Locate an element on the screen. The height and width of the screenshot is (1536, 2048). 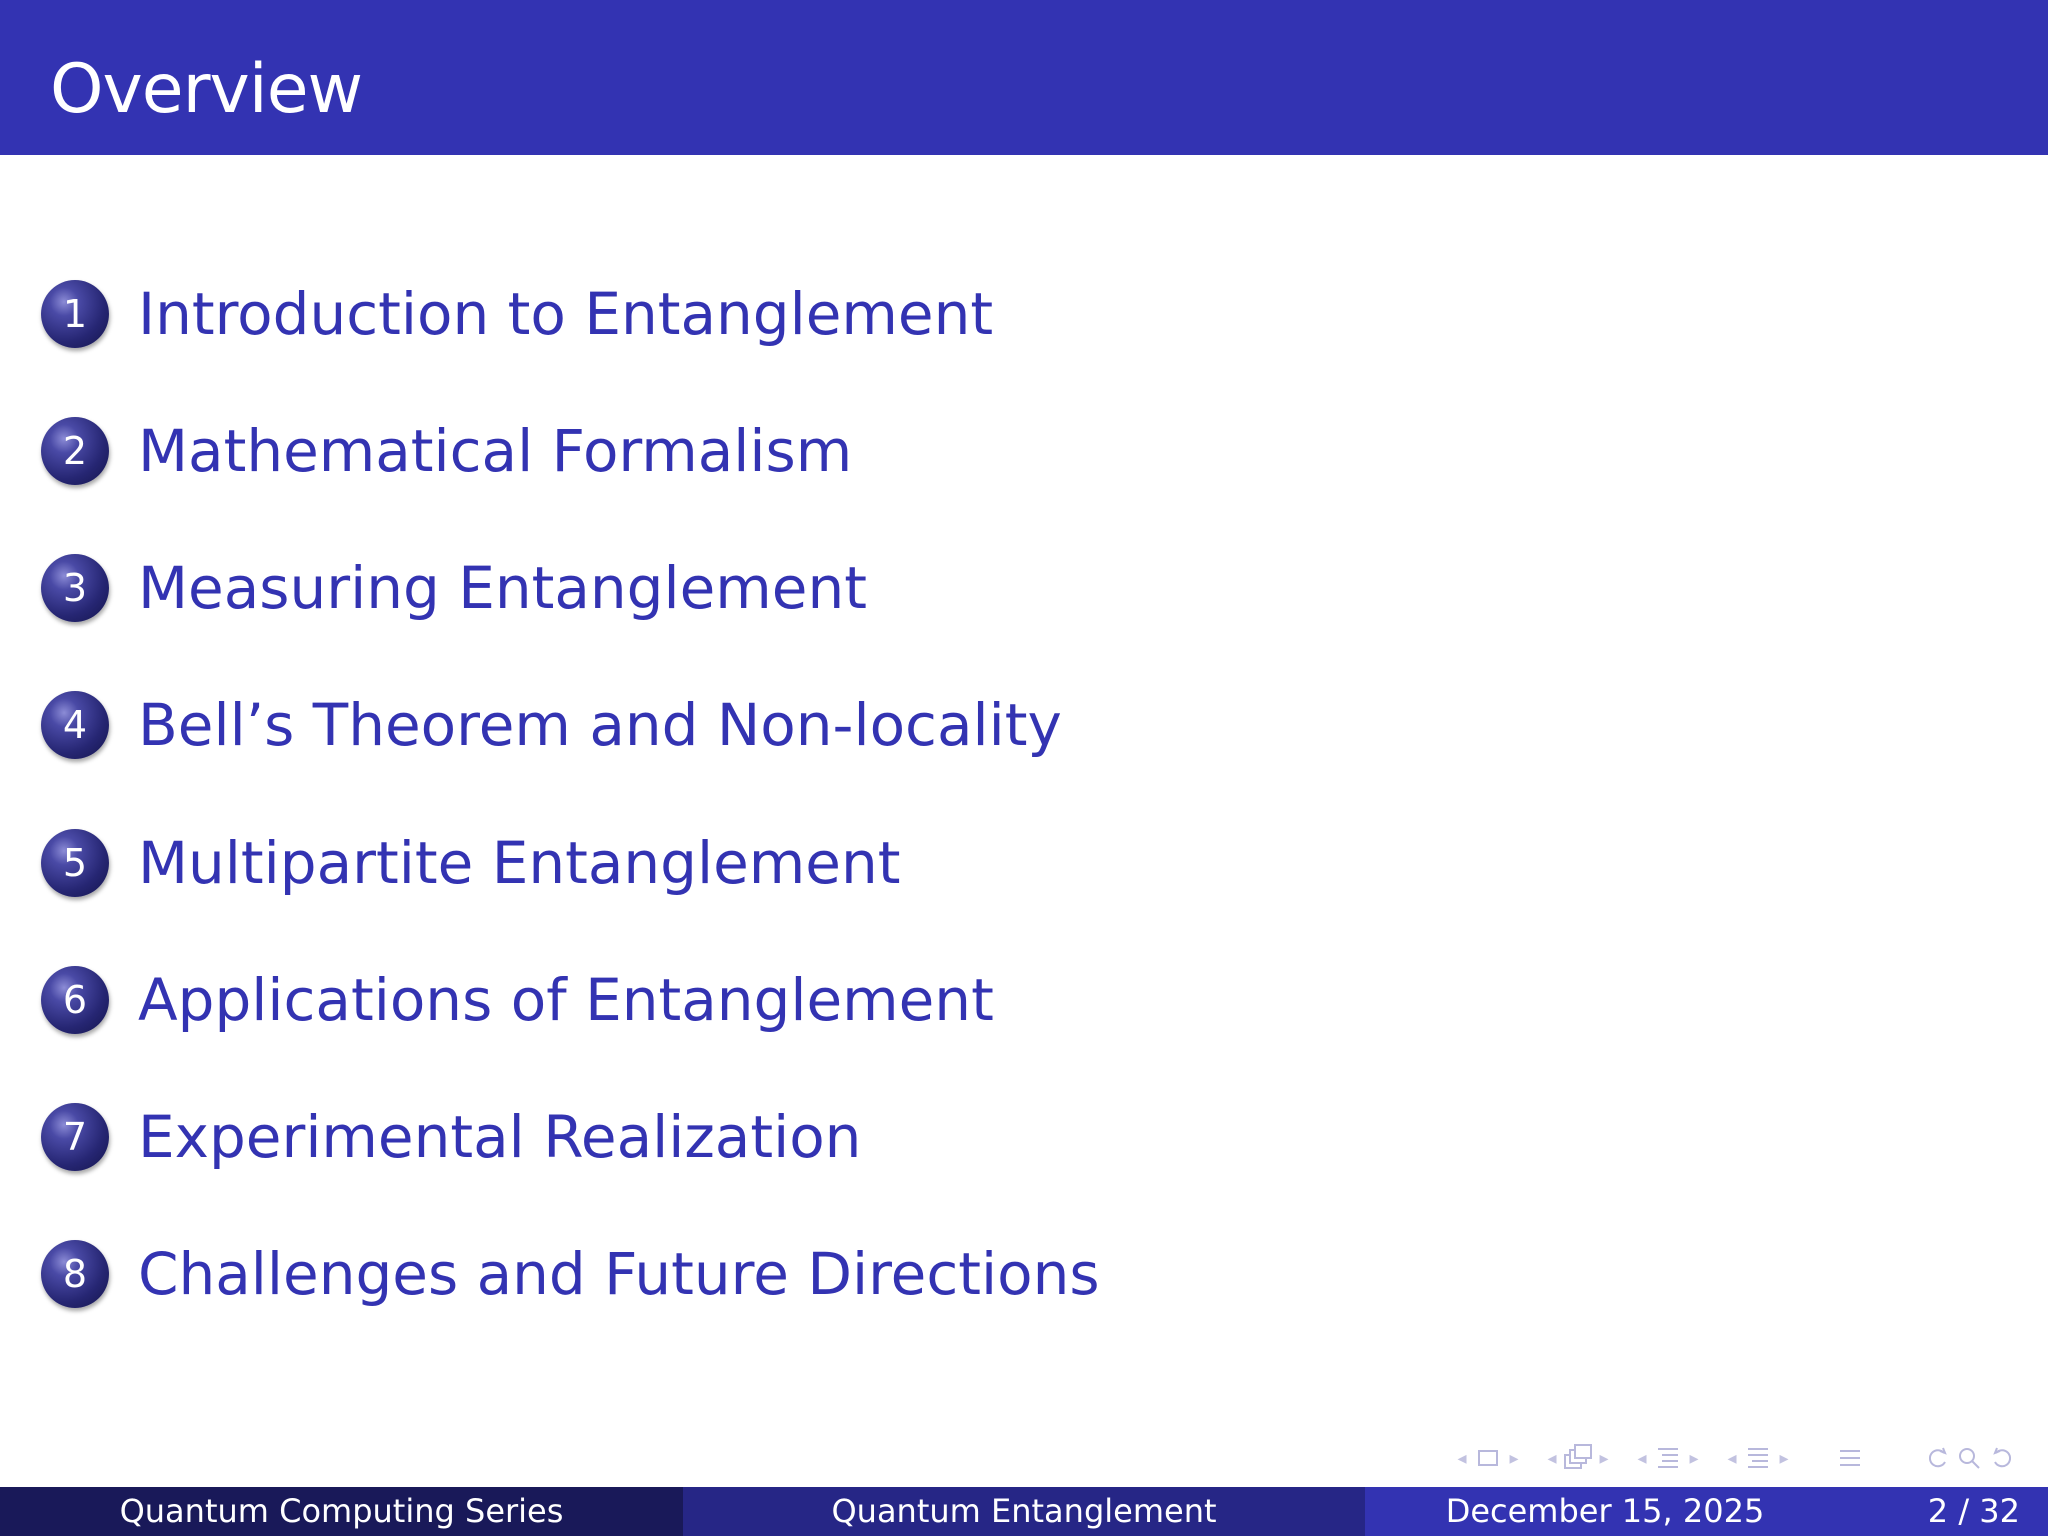
footer-date-page: December 15, 2025 2 / 32 is located at coordinates (1706, 1511).